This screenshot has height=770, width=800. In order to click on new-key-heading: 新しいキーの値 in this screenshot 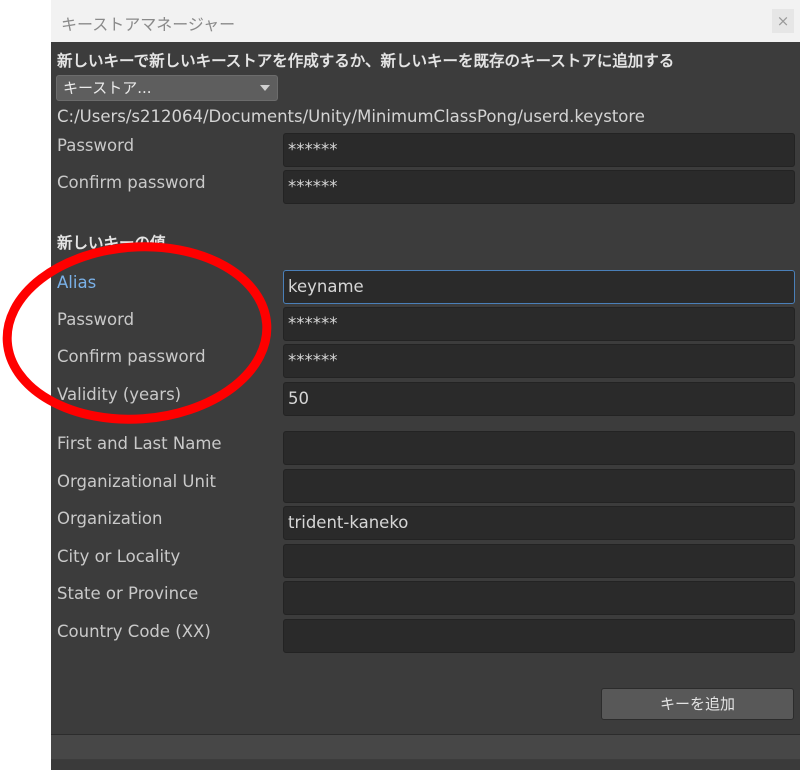, I will do `click(111, 243)`.